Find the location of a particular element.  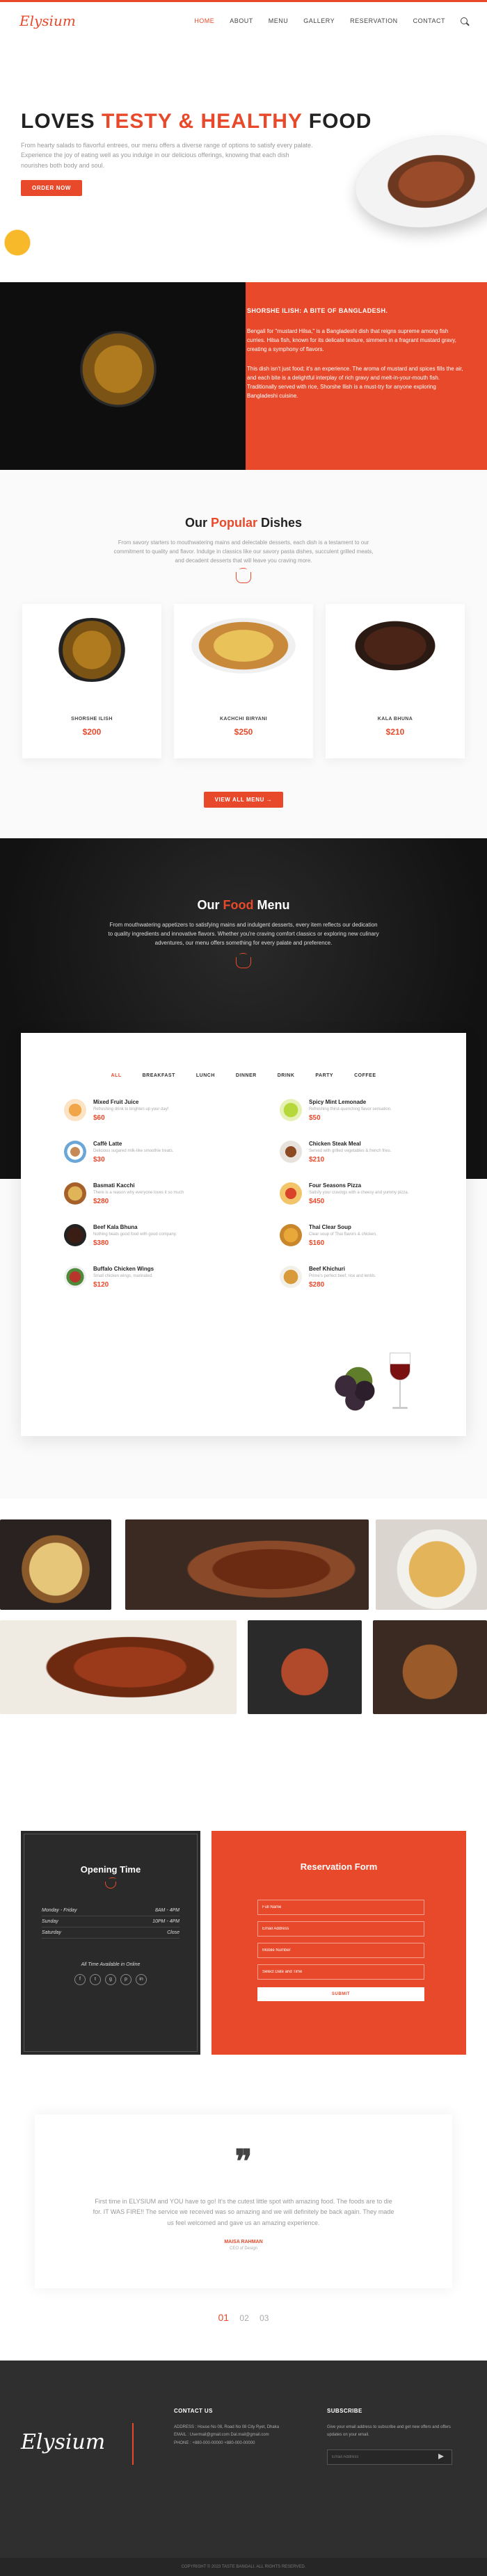

menu-item-price: $160 is located at coordinates (317, 1243).